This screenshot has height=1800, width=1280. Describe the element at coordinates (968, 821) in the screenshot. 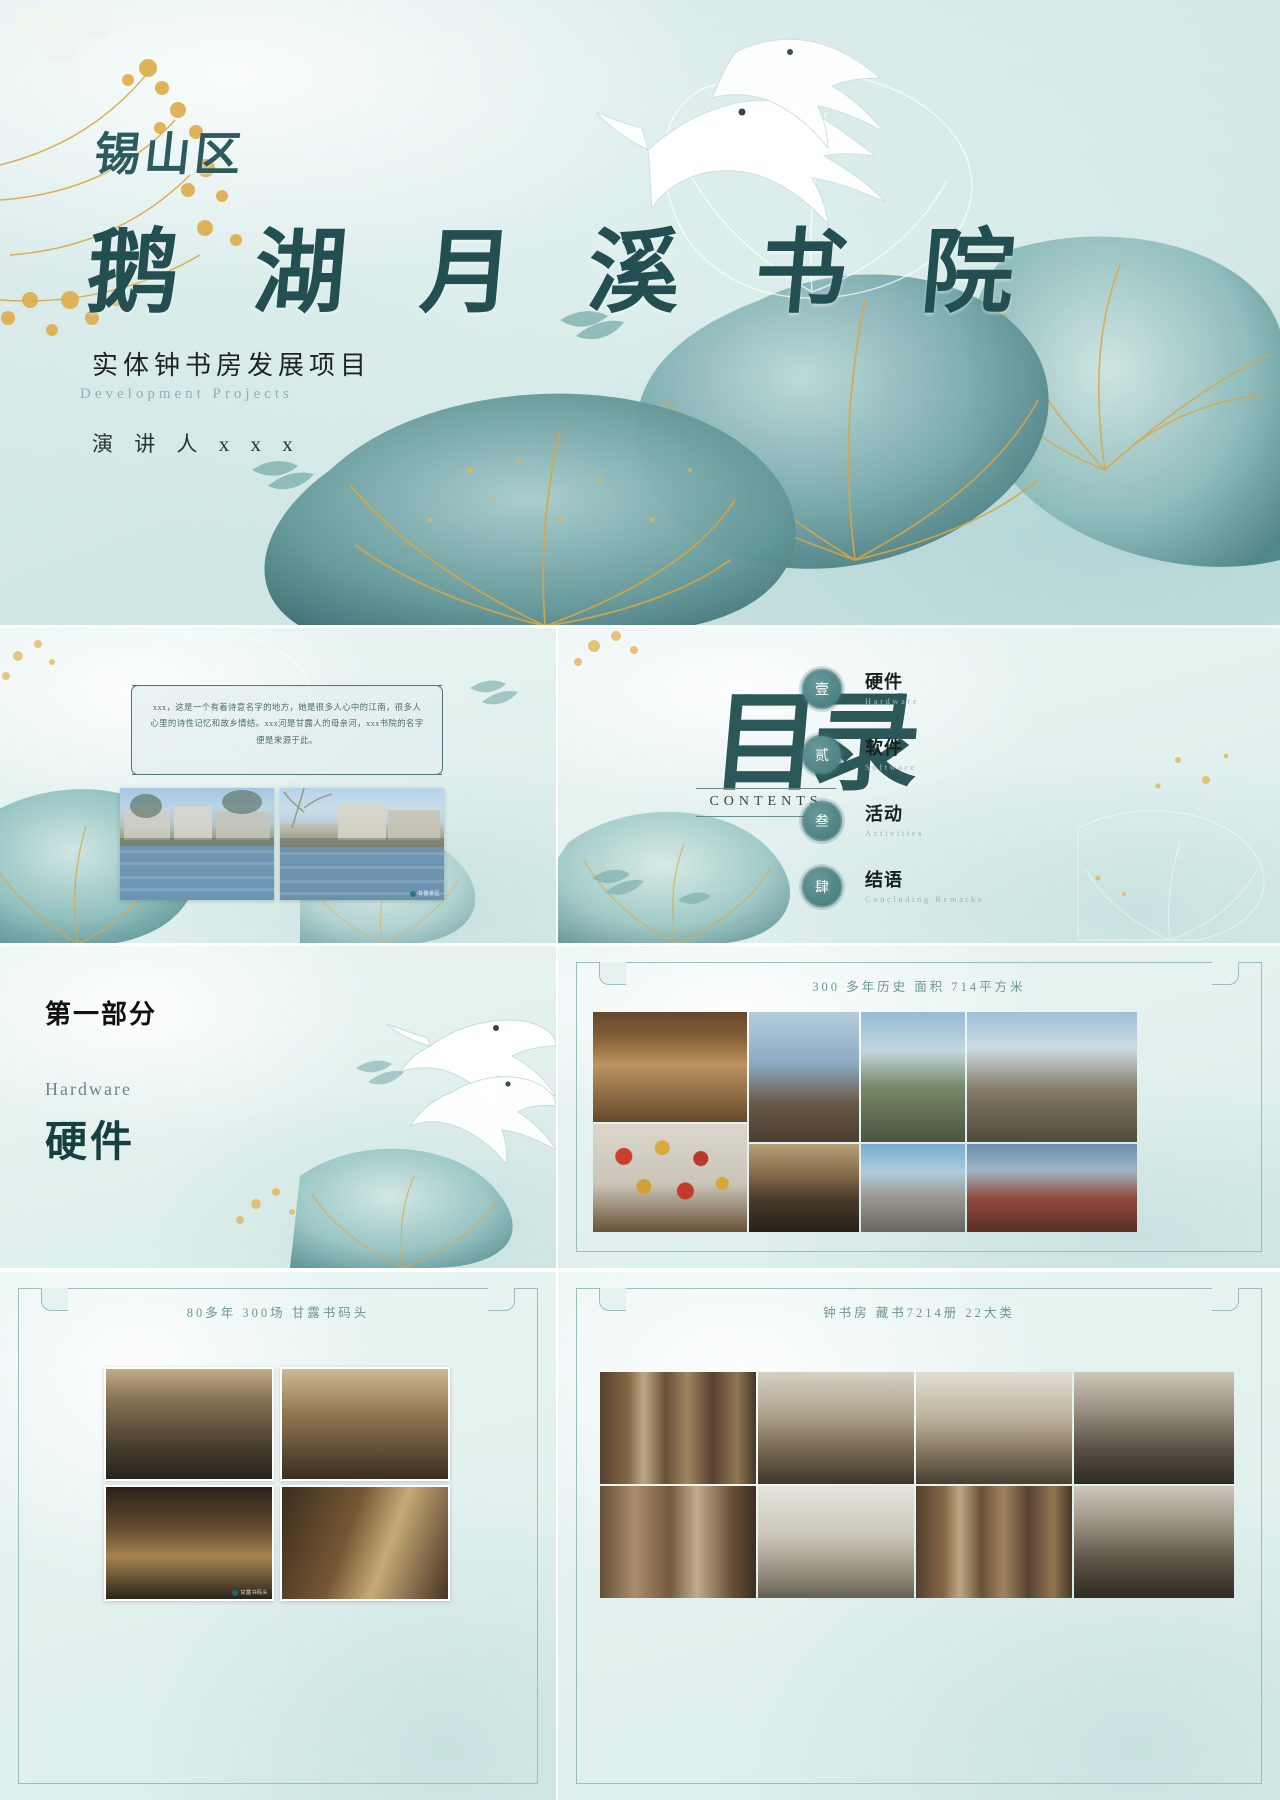

I see `toc-item-activities: 叁 活动 Activities` at that location.